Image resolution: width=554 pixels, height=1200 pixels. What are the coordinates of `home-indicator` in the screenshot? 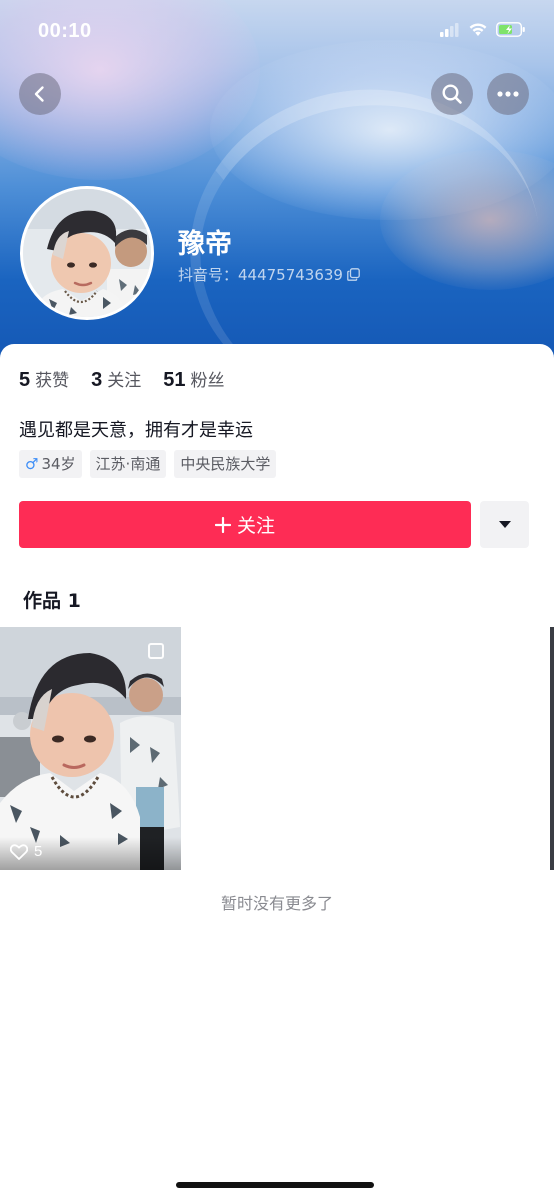 It's located at (275, 1185).